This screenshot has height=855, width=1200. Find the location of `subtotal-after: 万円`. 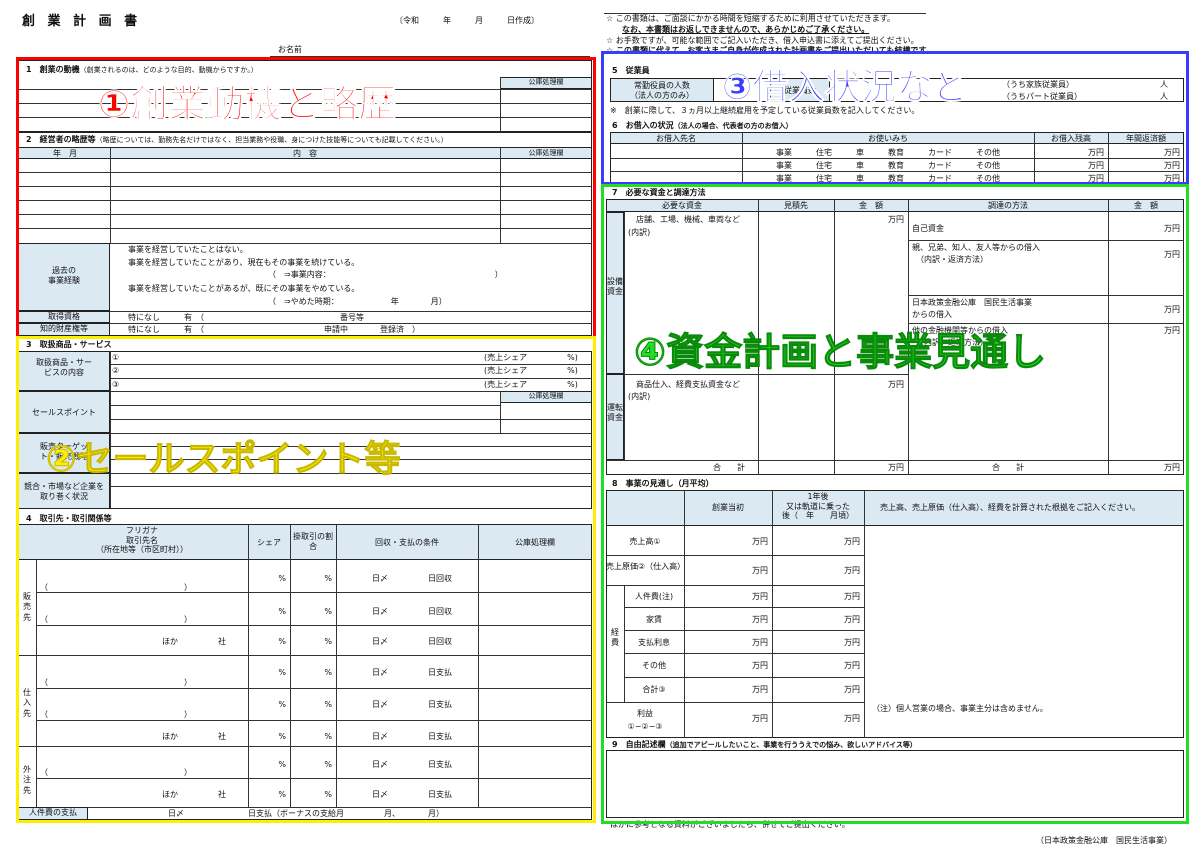

subtotal-after: 万円 is located at coordinates (836, 690).